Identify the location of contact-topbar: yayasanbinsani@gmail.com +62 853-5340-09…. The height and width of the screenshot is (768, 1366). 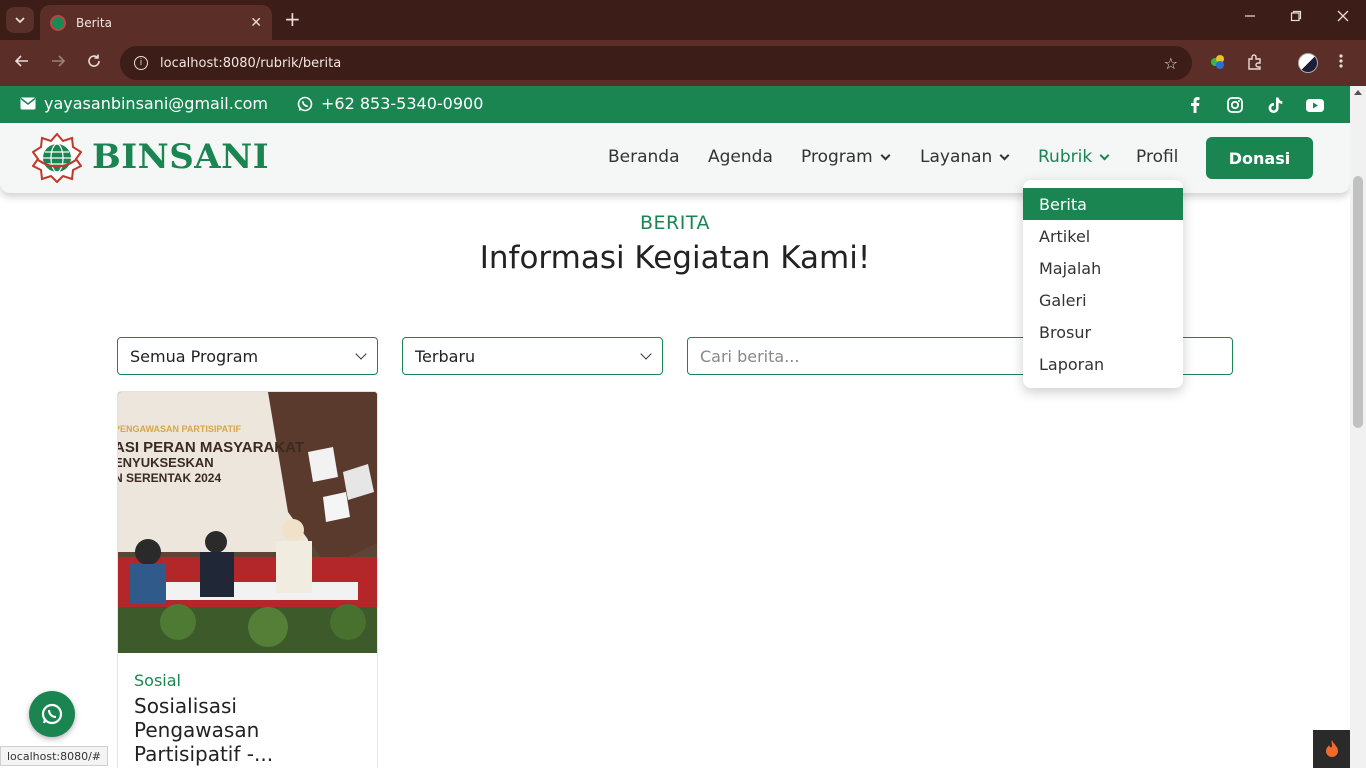
(675, 105).